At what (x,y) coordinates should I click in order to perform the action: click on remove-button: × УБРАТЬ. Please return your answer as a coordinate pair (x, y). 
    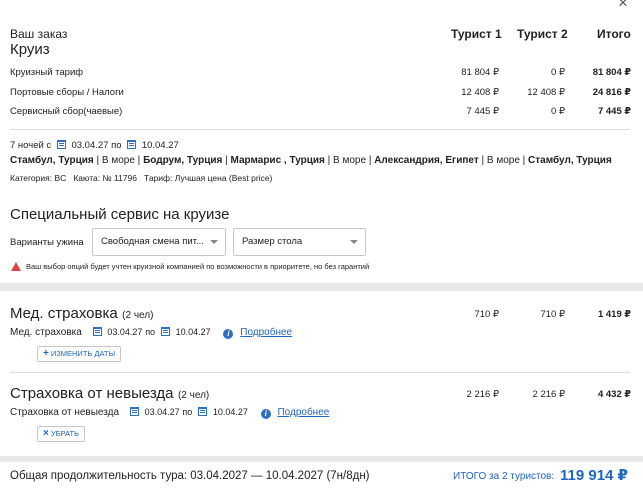
    Looking at the image, I should click on (61, 434).